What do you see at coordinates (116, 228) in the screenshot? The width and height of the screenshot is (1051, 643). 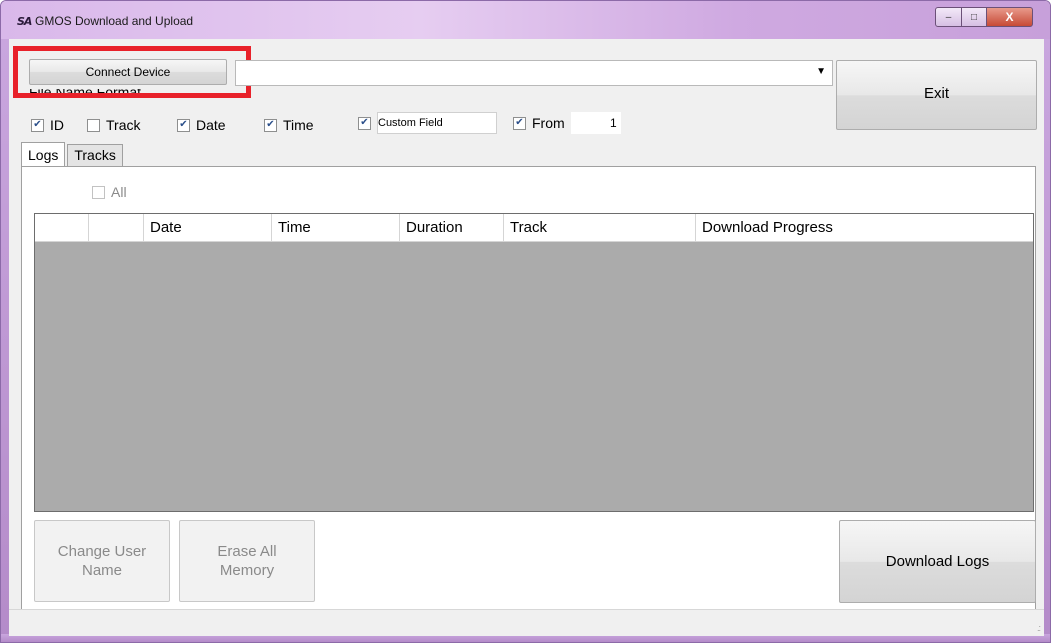 I see `column-header-index` at bounding box center [116, 228].